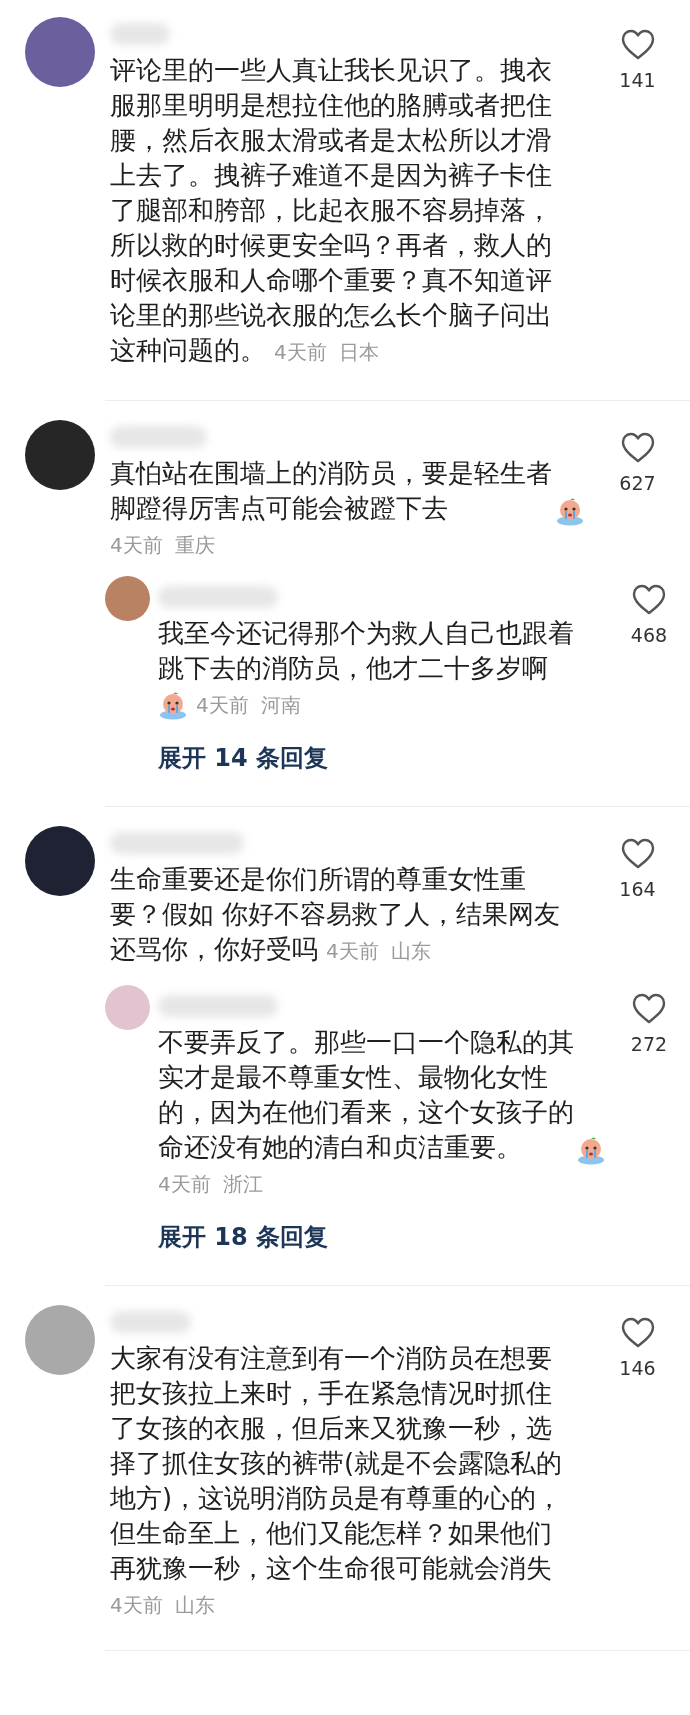 The height and width of the screenshot is (1715, 690). Describe the element at coordinates (366, 1095) in the screenshot. I see `comment-text: 不要弄反了。那些一口一个隐私的其实才是最不尊重女性、最物化女性的，因为在他们看来，这个女孩子的命还没有她的清白和贞洁重要。` at that location.